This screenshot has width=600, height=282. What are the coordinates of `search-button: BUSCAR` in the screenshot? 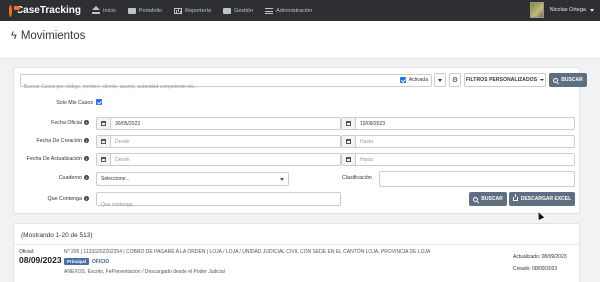 It's located at (568, 80).